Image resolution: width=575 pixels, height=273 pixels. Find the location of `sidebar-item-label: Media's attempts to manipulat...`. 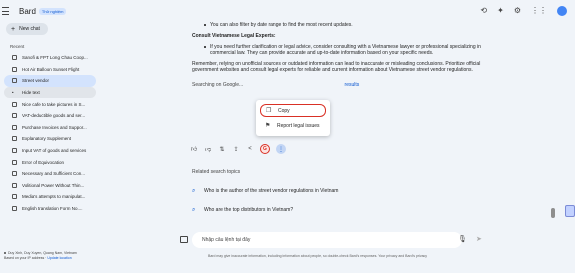

sidebar-item-label: Media's attempts to manipulat... is located at coordinates (54, 197).